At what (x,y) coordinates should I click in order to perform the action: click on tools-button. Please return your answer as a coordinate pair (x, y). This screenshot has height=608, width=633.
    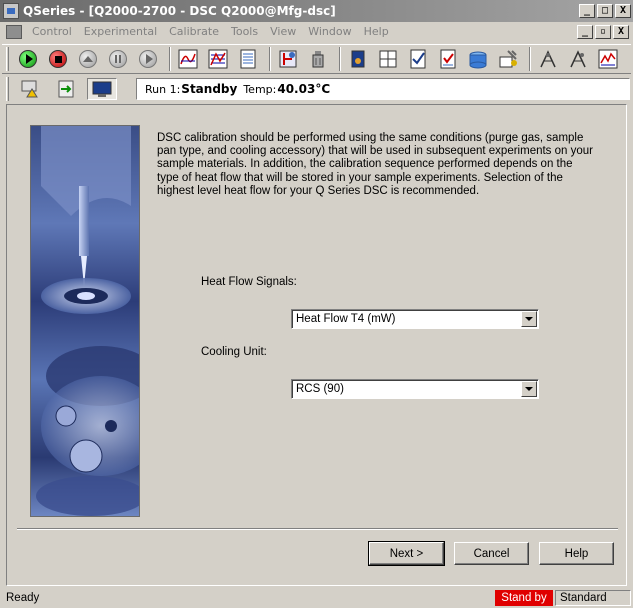
    Looking at the image, I should click on (508, 59).